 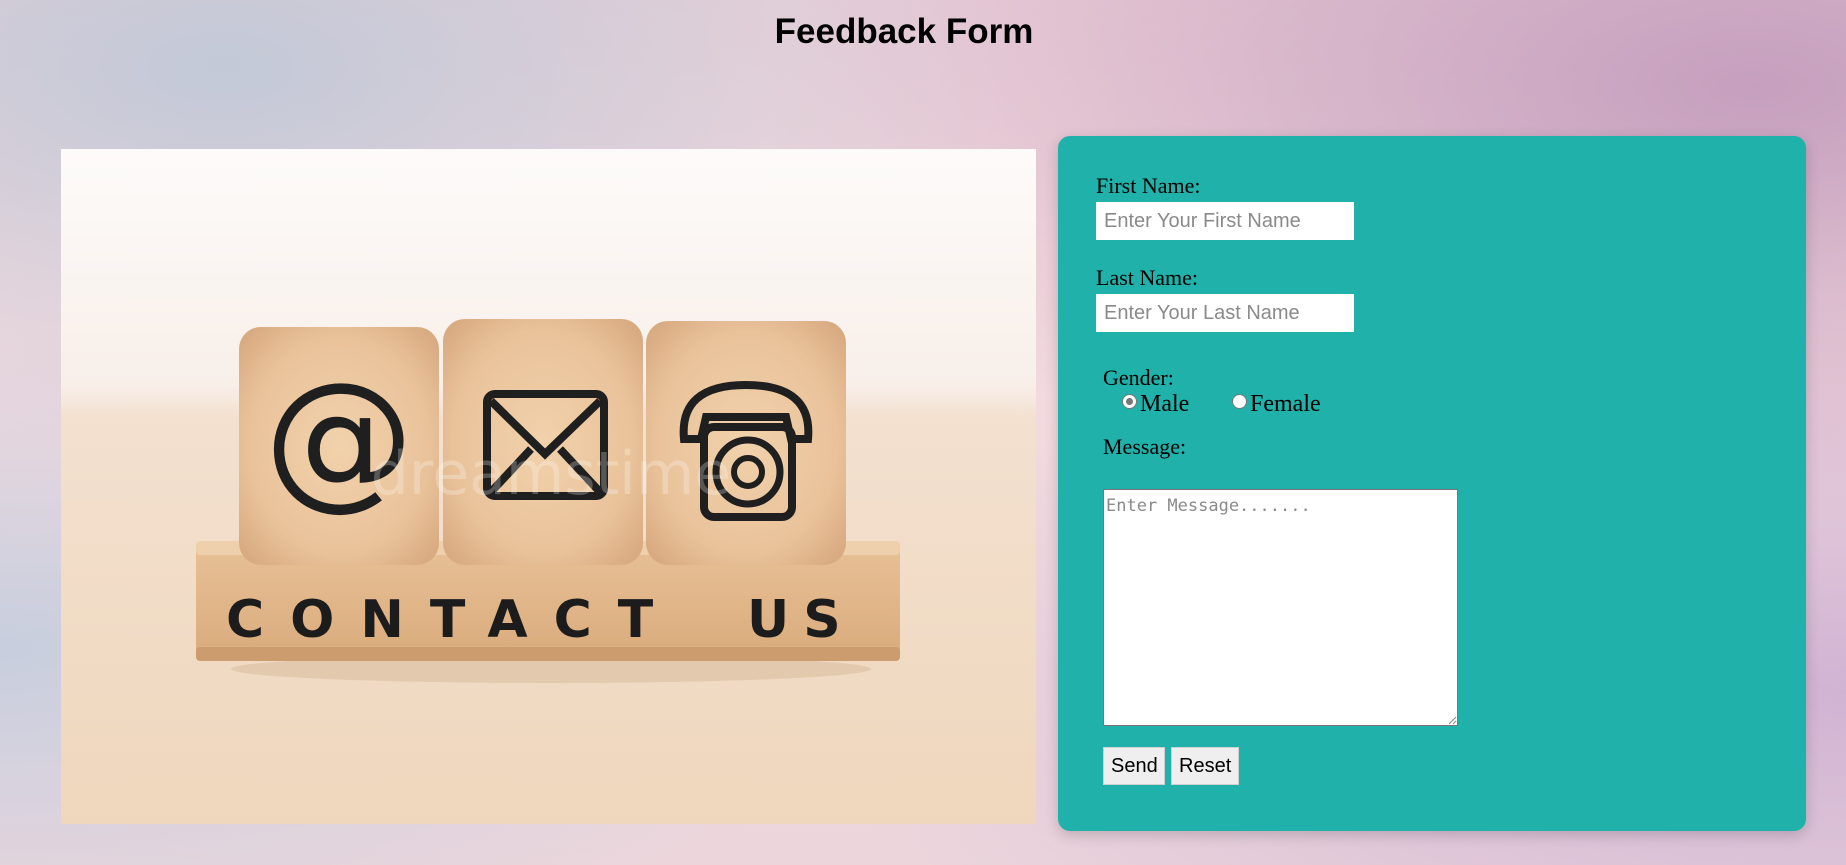 I want to click on message-textarea, so click(x=1280, y=607).